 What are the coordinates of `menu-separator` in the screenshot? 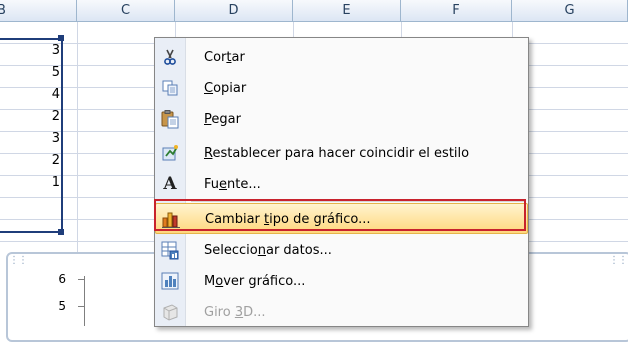 It's located at (358, 201).